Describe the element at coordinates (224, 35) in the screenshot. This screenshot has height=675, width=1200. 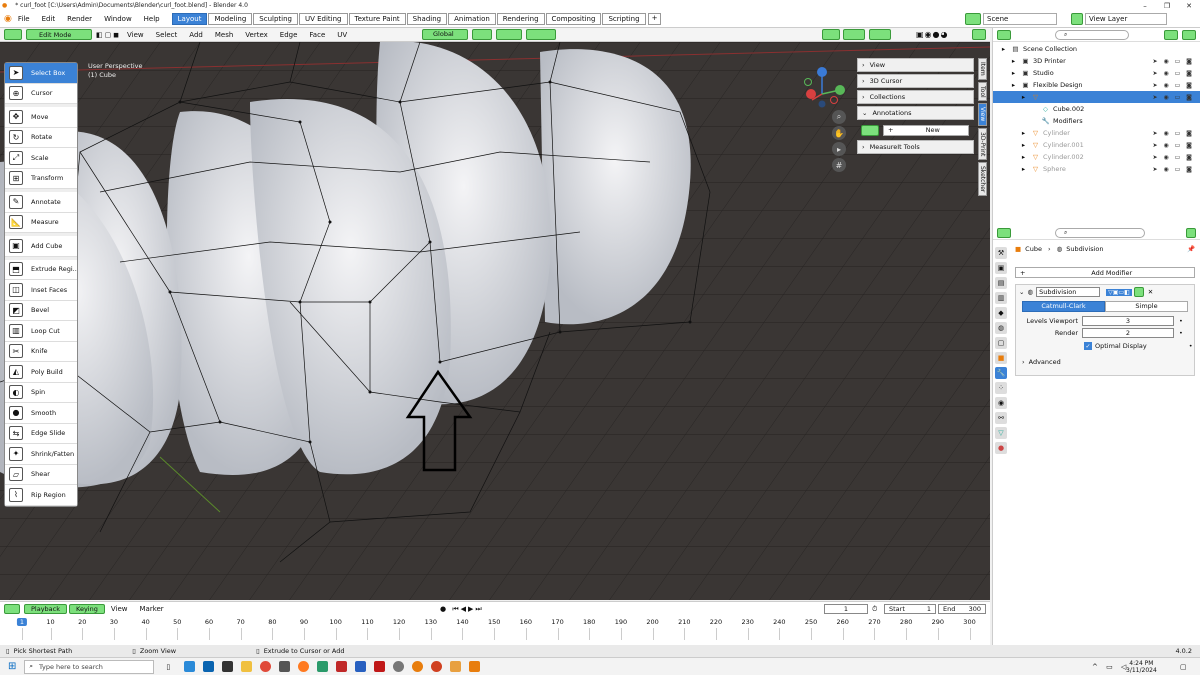
I see `menu-mesh: Mesh` at that location.